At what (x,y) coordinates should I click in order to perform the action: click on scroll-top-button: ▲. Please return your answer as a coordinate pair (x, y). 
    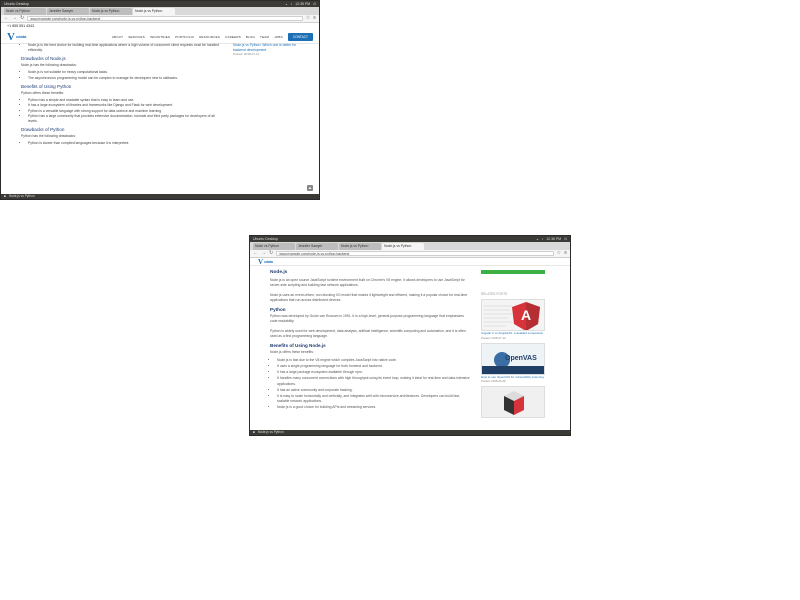
    Looking at the image, I should click on (310, 188).